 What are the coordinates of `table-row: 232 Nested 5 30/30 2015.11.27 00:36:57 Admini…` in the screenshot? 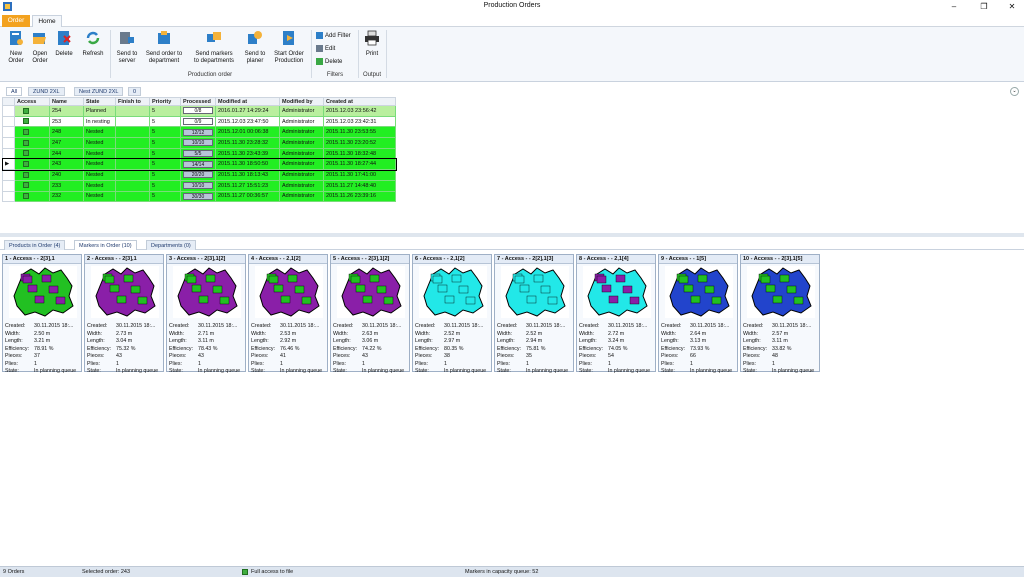 It's located at (199, 196).